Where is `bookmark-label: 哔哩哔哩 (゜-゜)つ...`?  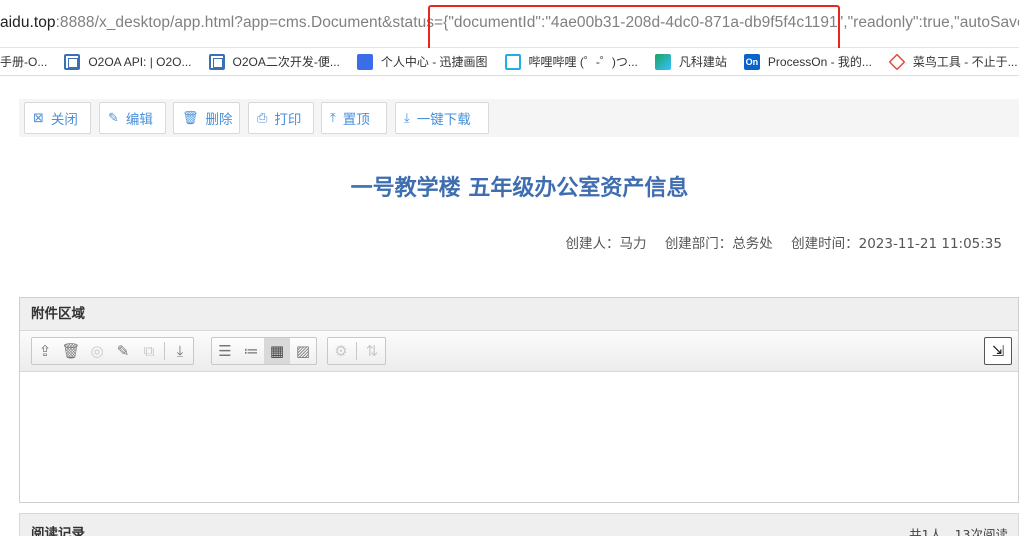
bookmark-label: 哔哩哔哩 (゜-゜)つ... is located at coordinates (583, 62).